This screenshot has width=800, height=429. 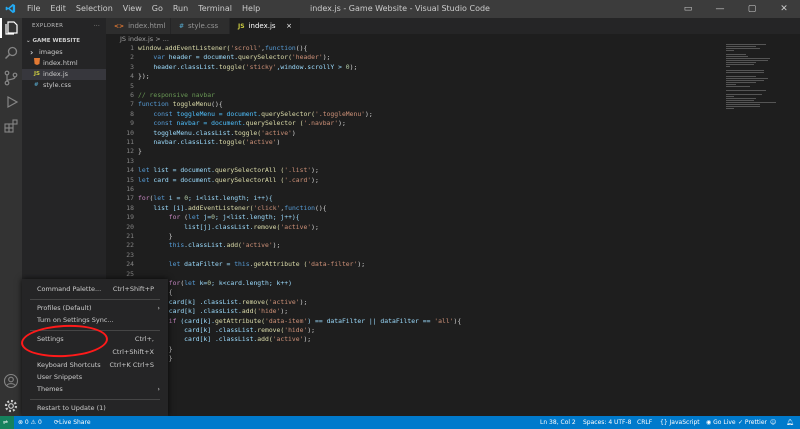 I want to click on problems-indicator: ⊗ 0 ⚠ 0, so click(x=30, y=422).